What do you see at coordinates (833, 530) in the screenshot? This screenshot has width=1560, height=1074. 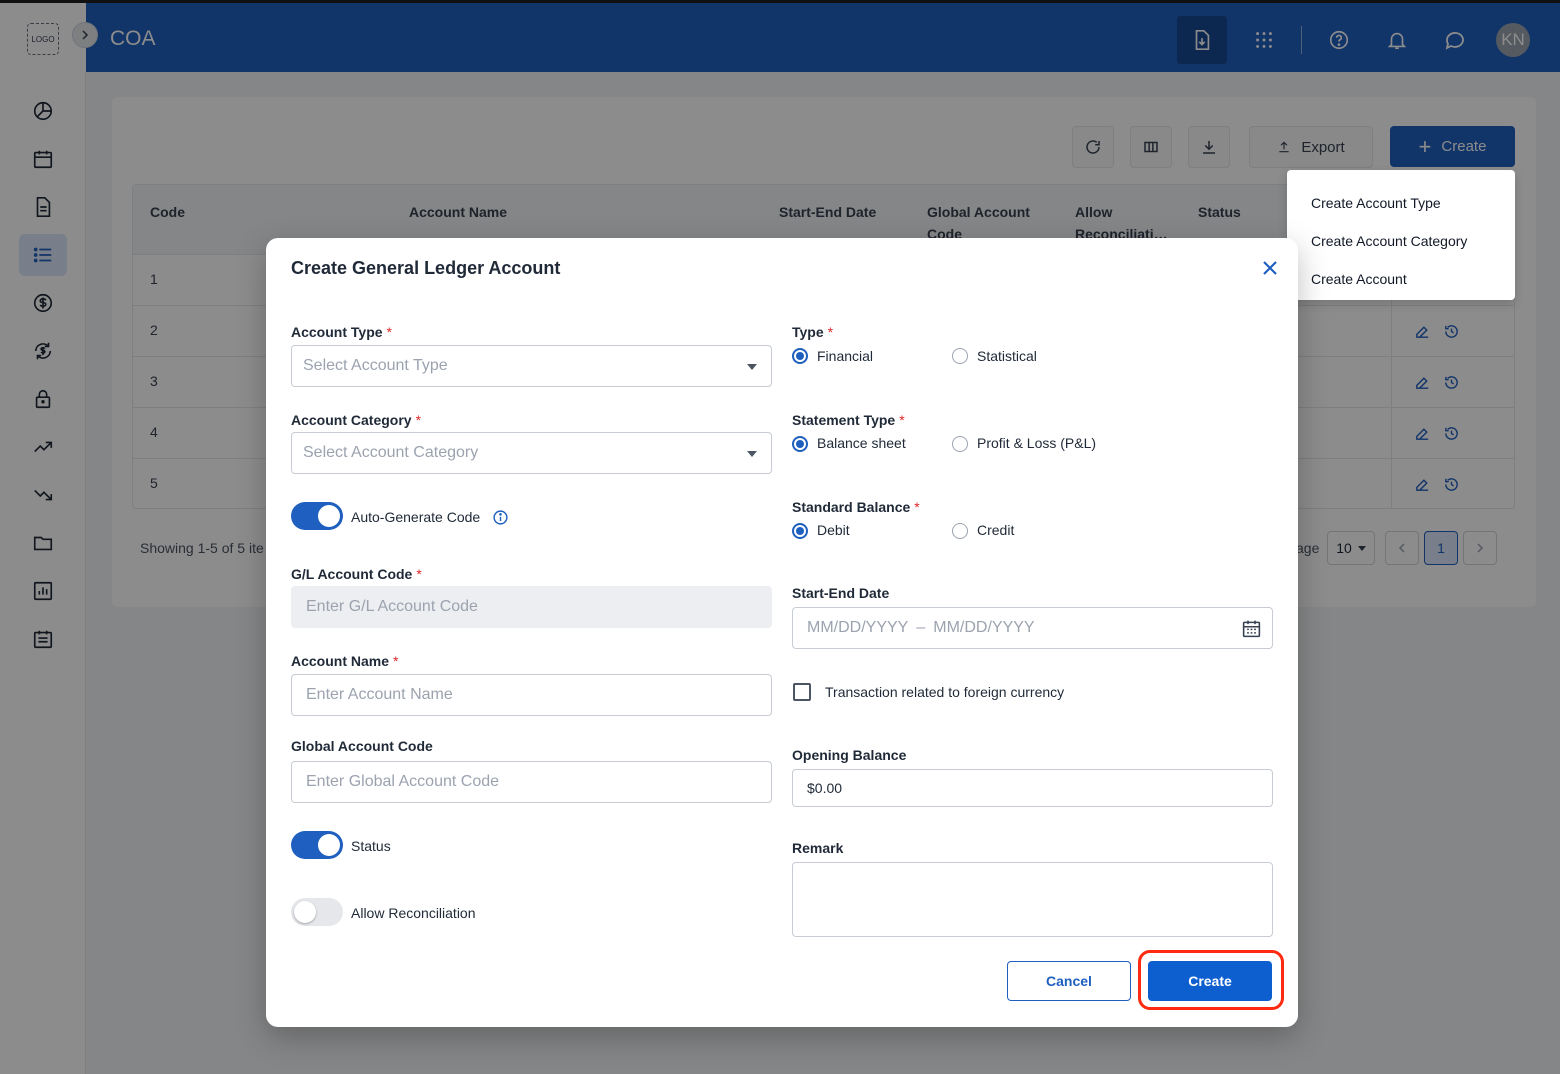 I see `balance-debit-label: Debit` at bounding box center [833, 530].